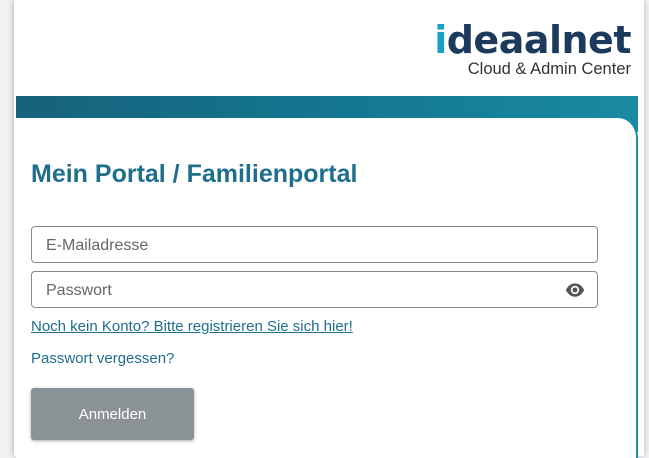 The image size is (649, 458). Describe the element at coordinates (532, 40) in the screenshot. I see `logo-wordmark: ideaalnet` at that location.